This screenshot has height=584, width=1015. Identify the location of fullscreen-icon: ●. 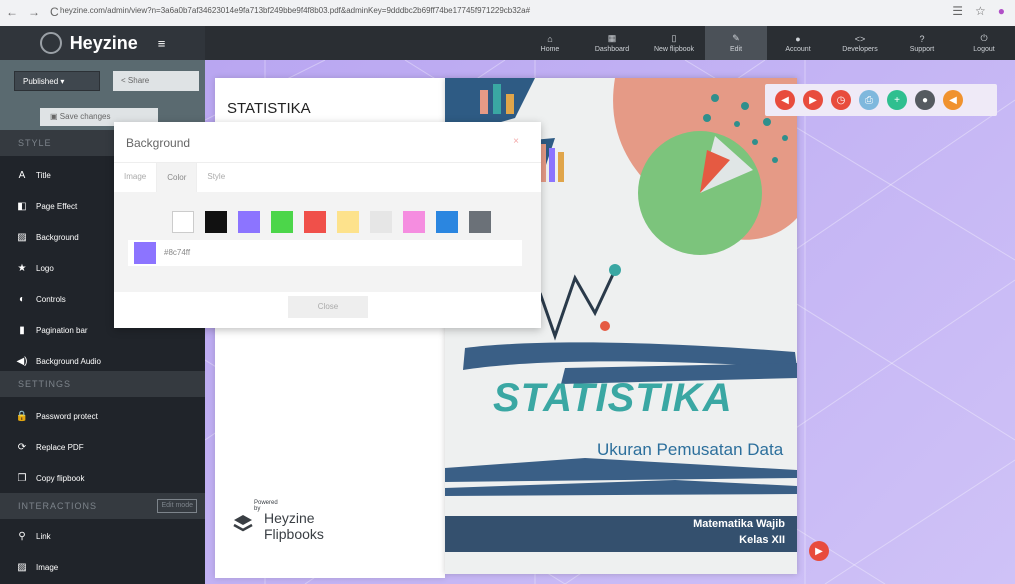
(925, 100).